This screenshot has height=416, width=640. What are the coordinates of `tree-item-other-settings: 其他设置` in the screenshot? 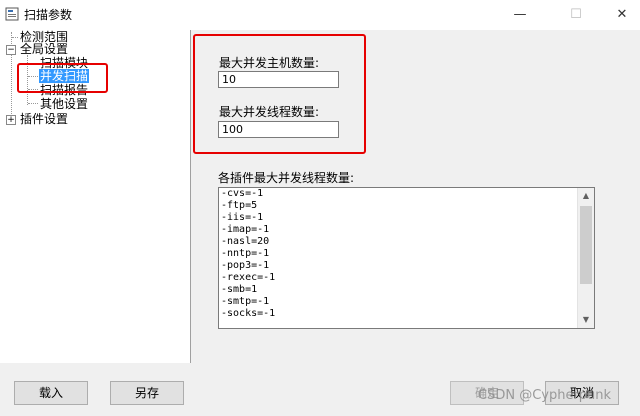 It's located at (64, 104).